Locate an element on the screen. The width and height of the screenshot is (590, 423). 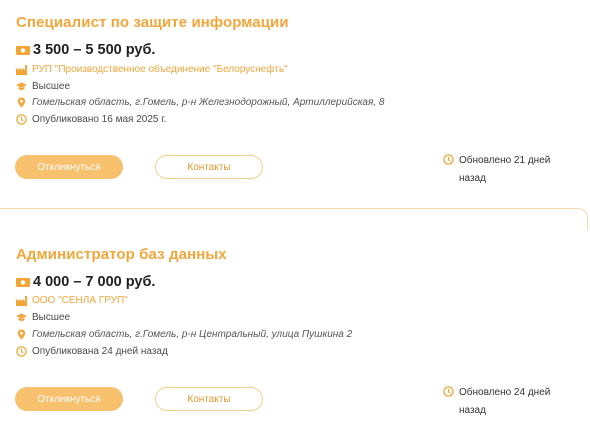
updated-line-1: Обновлено 24 дней is located at coordinates (505, 392).